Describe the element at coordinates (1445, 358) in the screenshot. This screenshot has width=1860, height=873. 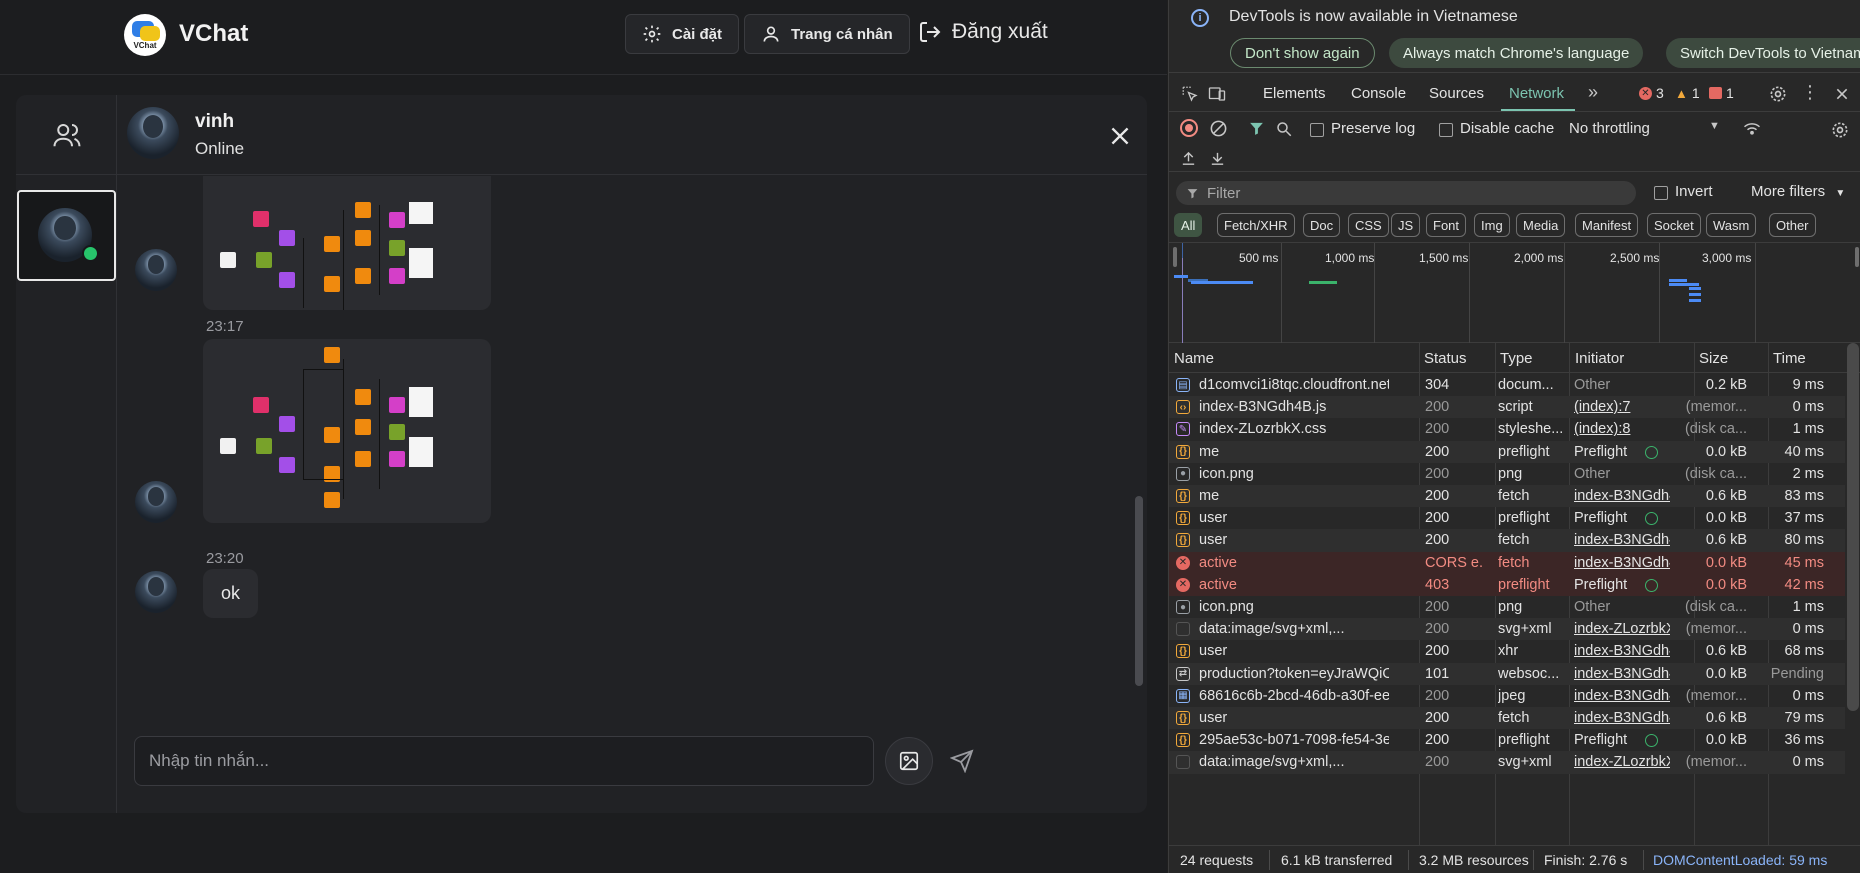
I see `column-status: Status` at that location.